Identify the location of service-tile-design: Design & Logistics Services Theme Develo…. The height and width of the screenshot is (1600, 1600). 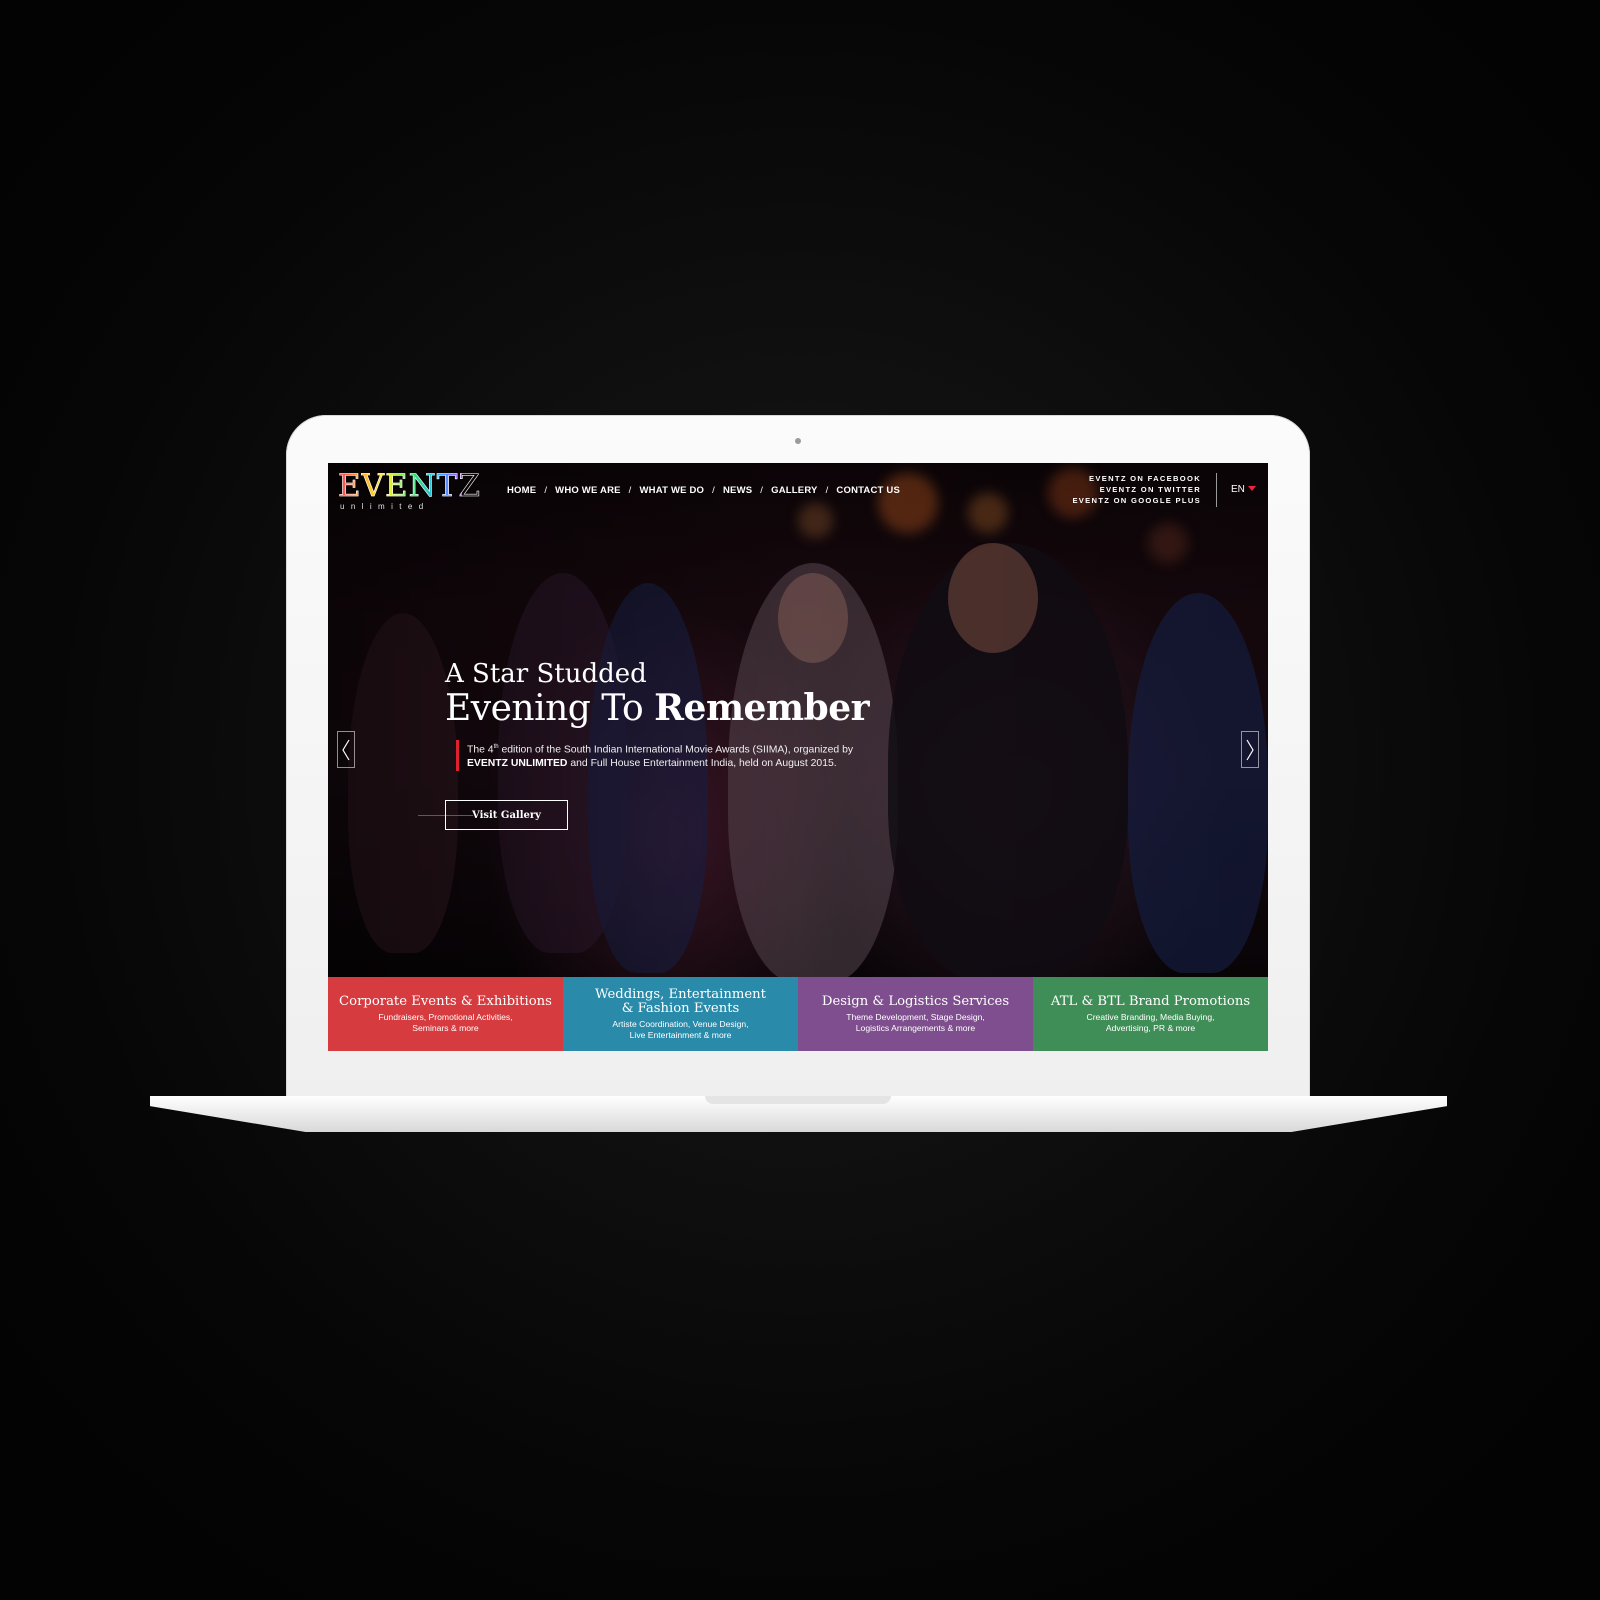
(915, 1014).